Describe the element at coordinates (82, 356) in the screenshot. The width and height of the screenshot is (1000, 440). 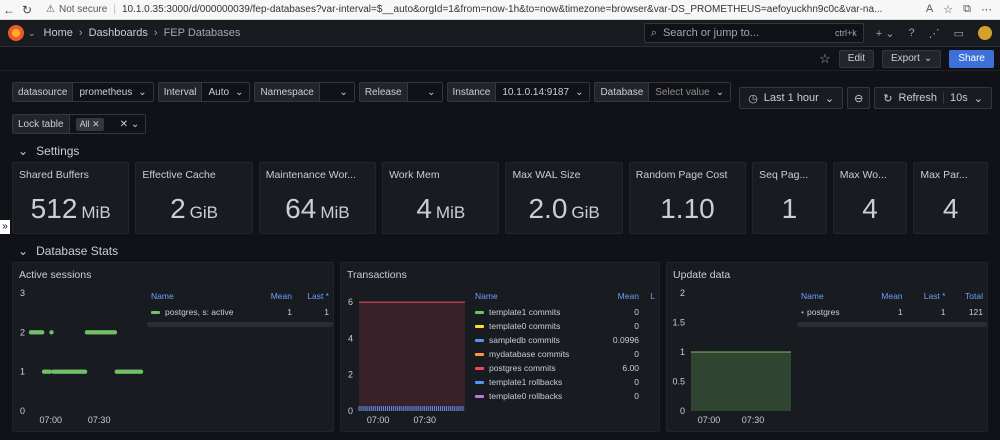
I see `active-sessions-chart: 0 1 2 3 07:00 07:30` at that location.